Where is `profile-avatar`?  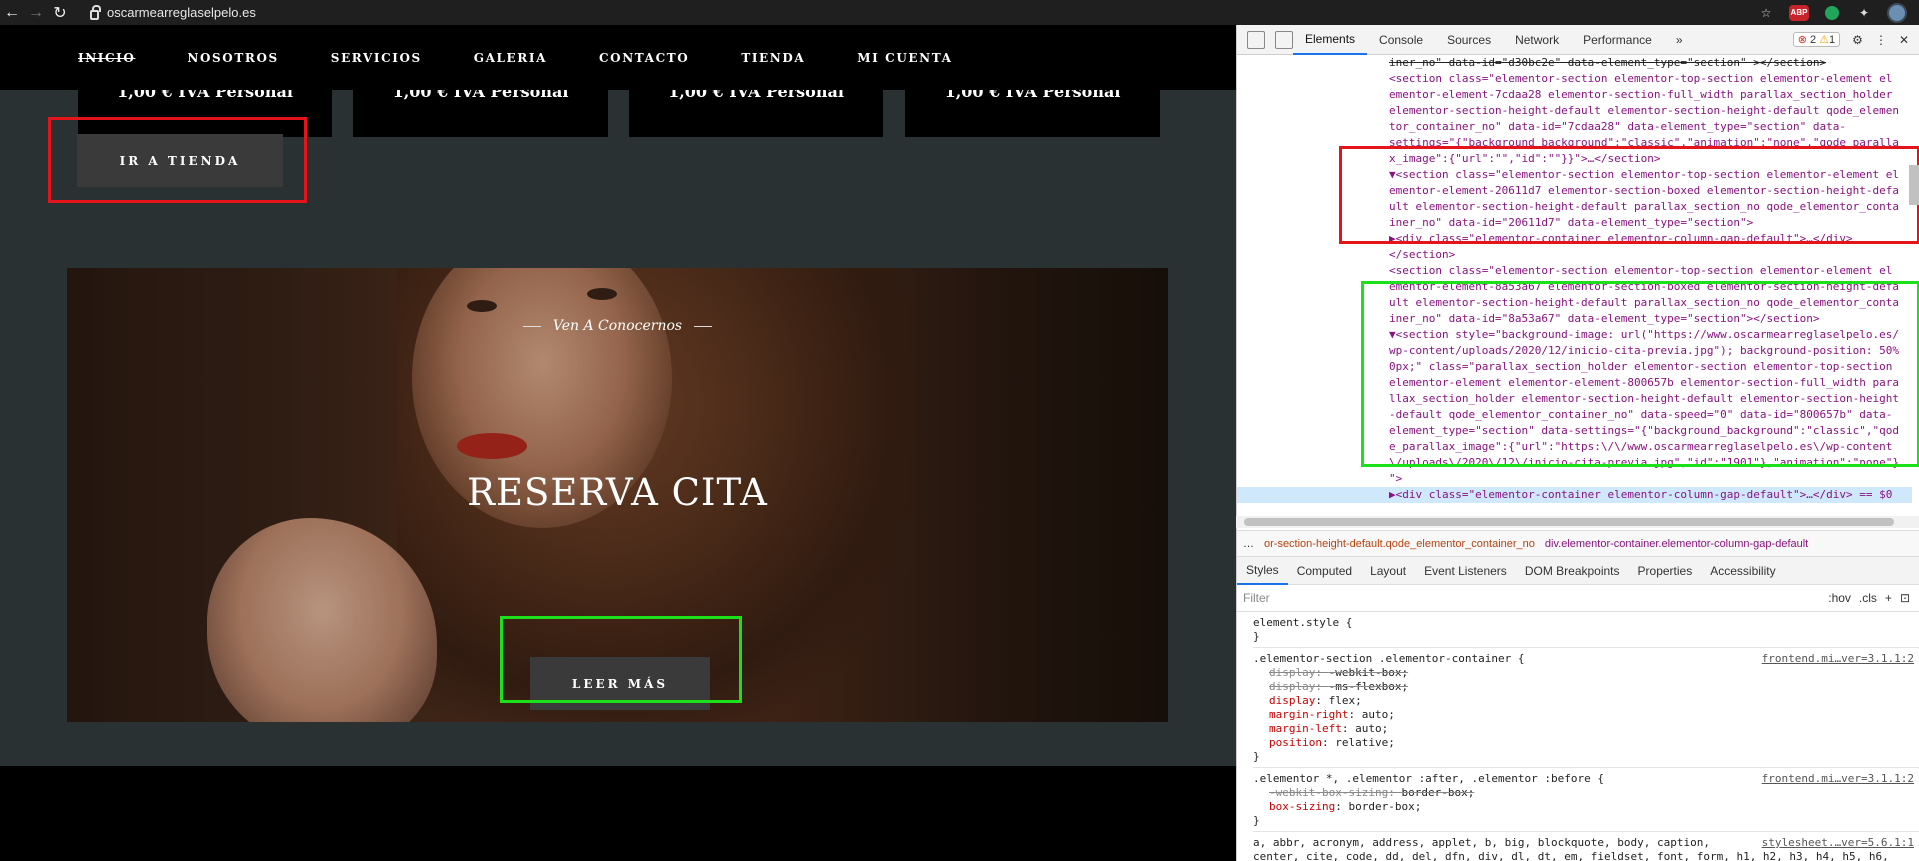
profile-avatar is located at coordinates (1897, 12).